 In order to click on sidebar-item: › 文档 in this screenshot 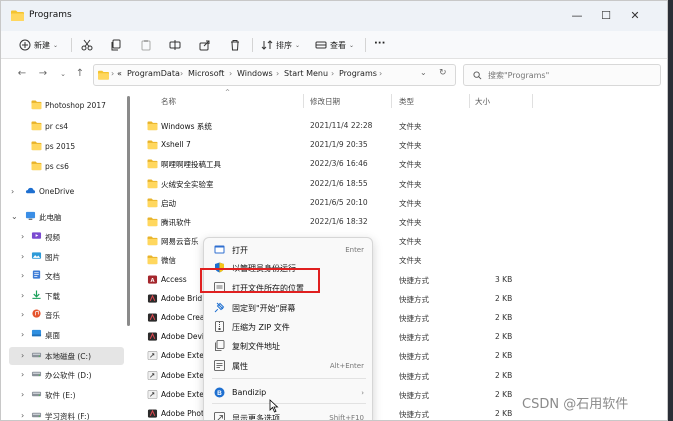, I will do `click(63, 276)`.